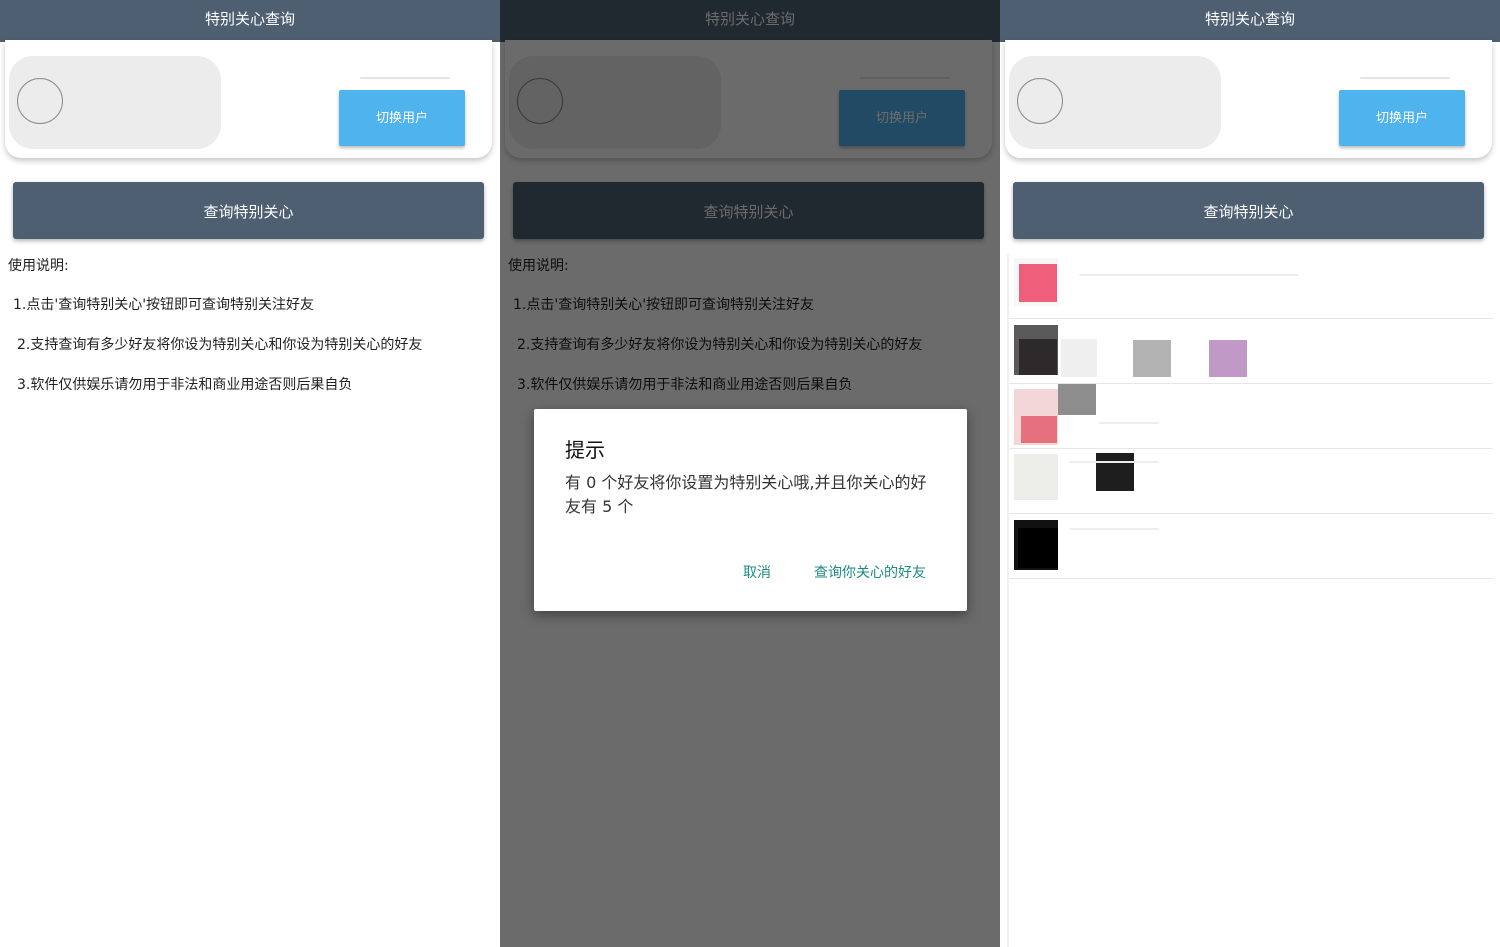 Image resolution: width=1500 pixels, height=947 pixels. What do you see at coordinates (585, 450) in the screenshot?
I see `dialog-title: 提示` at bounding box center [585, 450].